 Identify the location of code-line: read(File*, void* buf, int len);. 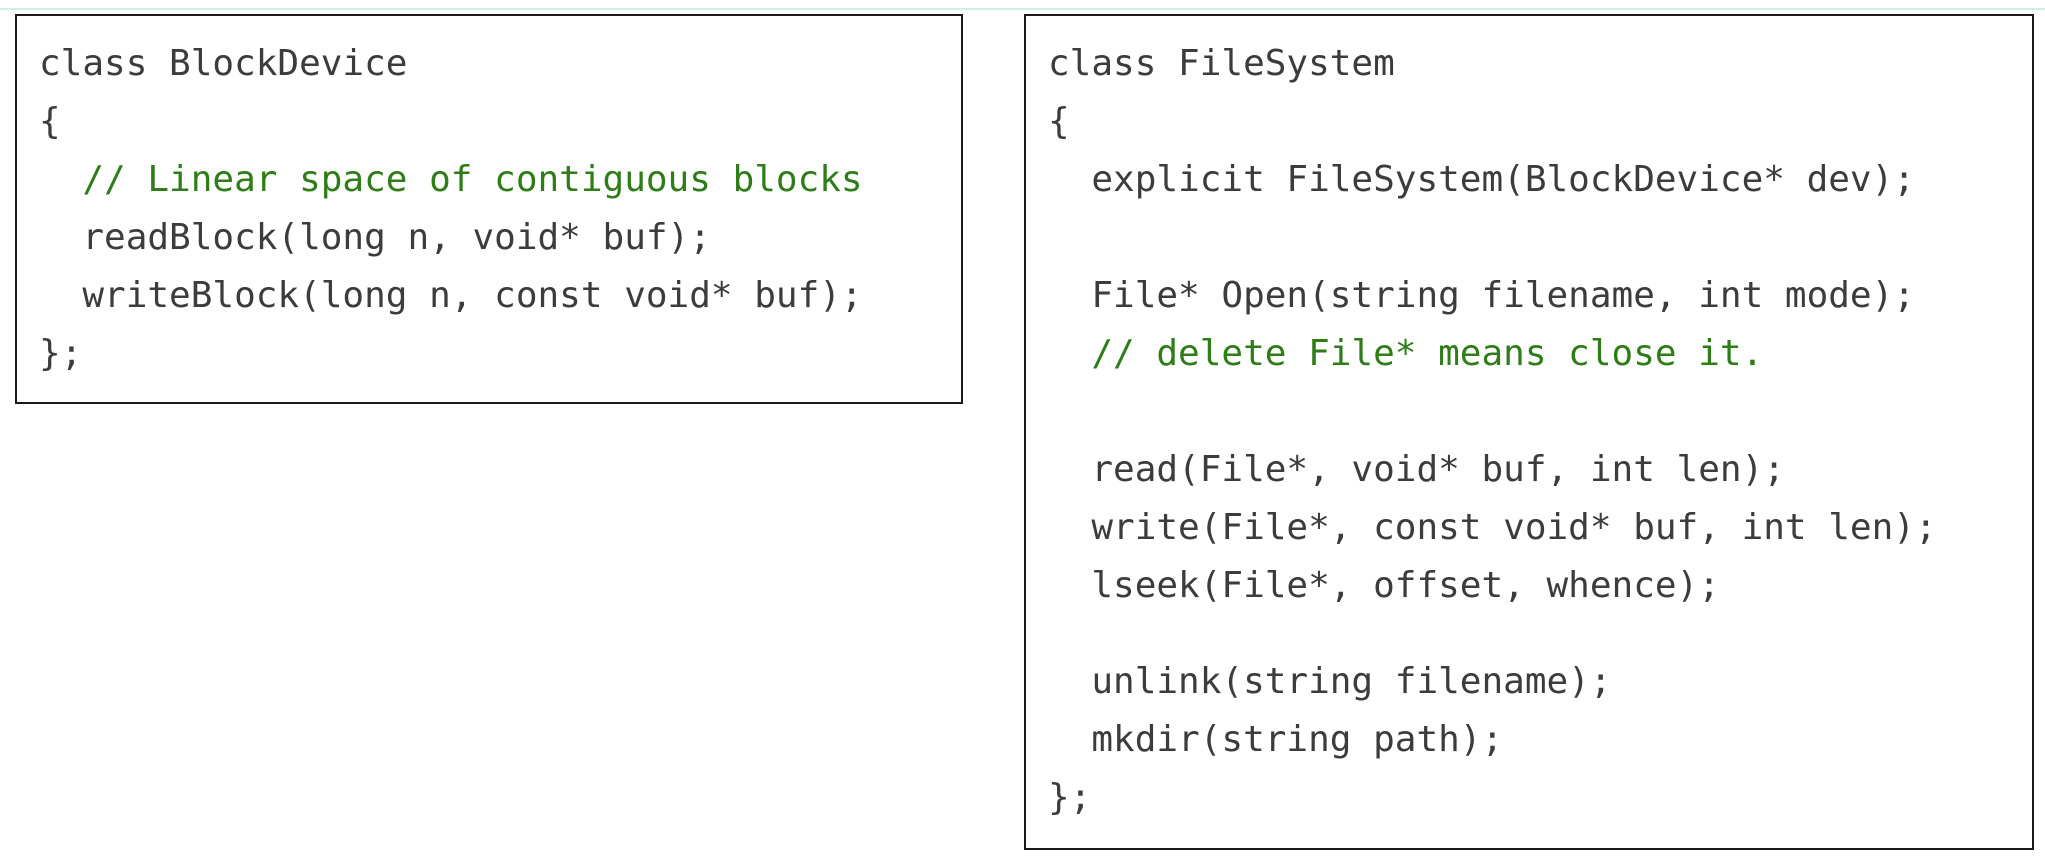
(1416, 469).